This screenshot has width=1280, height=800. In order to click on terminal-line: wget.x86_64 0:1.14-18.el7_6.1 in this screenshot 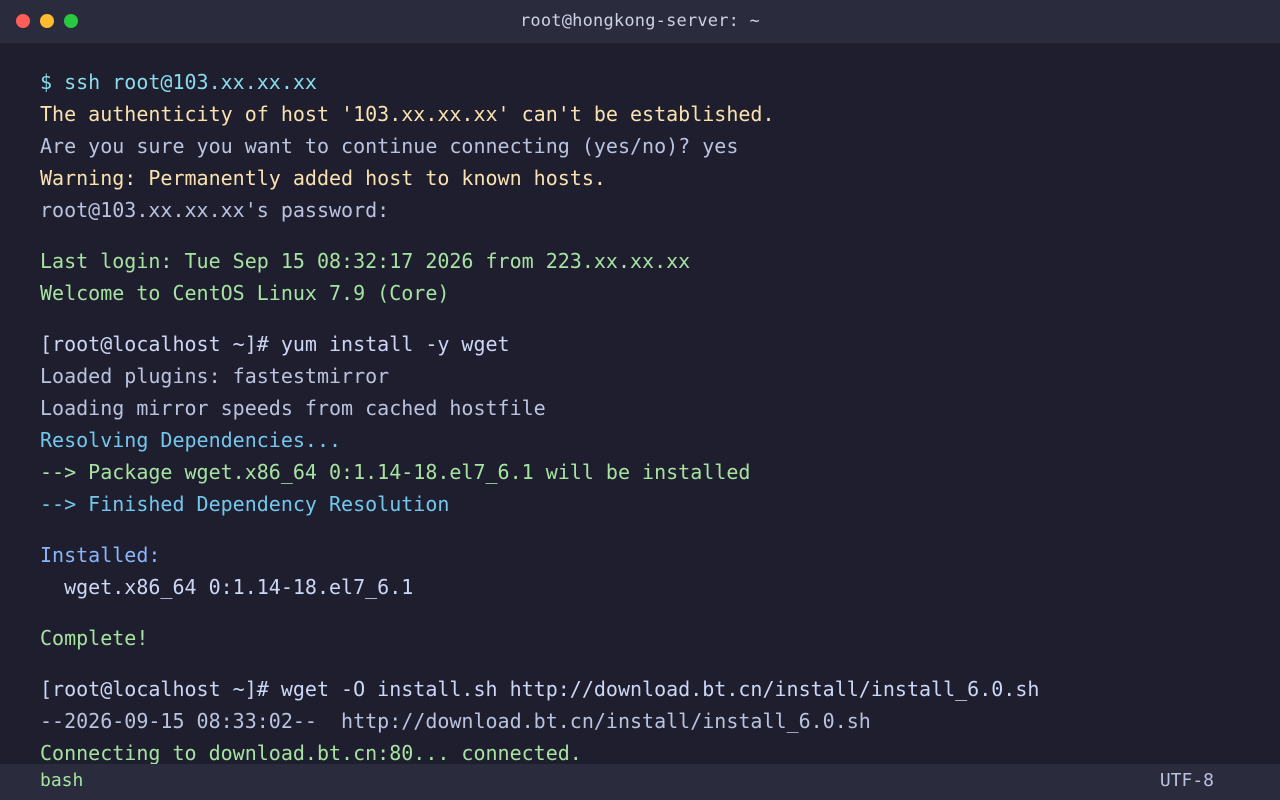, I will do `click(227, 587)`.